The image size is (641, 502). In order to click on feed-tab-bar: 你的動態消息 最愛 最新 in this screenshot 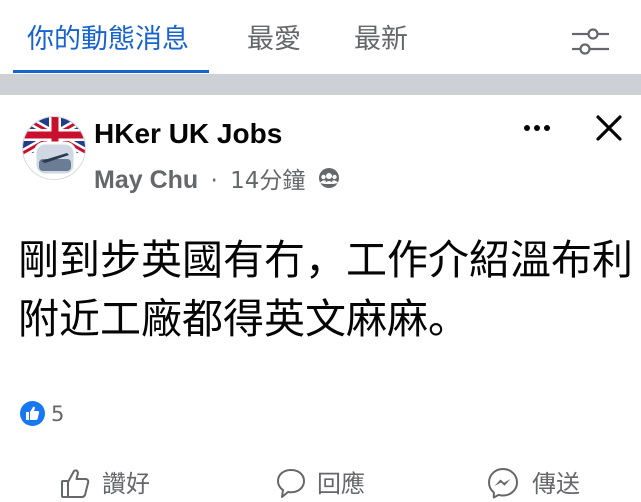, I will do `click(320, 37)`.